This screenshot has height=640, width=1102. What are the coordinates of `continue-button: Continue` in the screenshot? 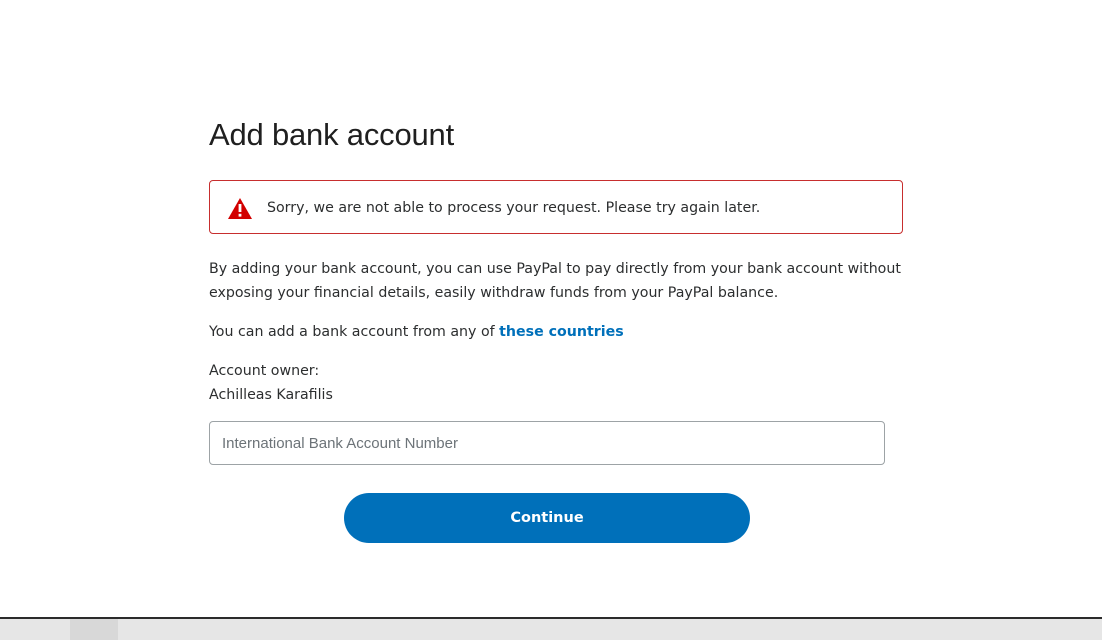 It's located at (547, 518).